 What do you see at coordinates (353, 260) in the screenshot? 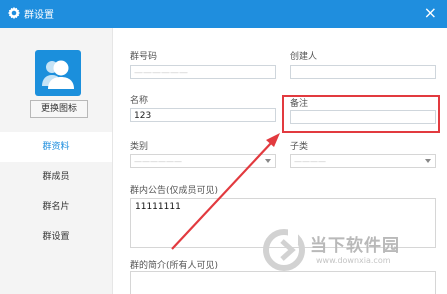
I see `watermark-url: www.downxia.com` at bounding box center [353, 260].